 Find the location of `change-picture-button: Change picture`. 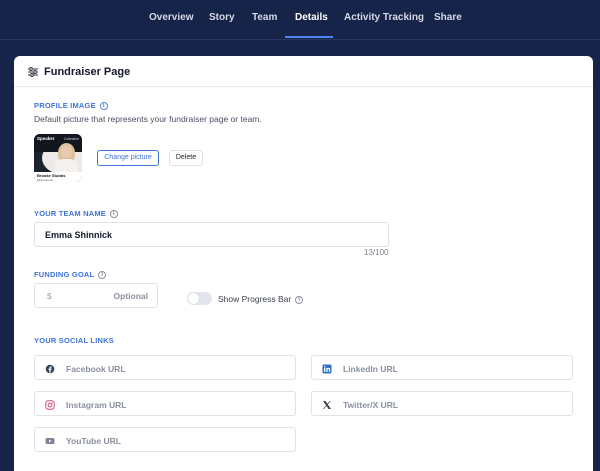

change-picture-button: Change picture is located at coordinates (128, 158).